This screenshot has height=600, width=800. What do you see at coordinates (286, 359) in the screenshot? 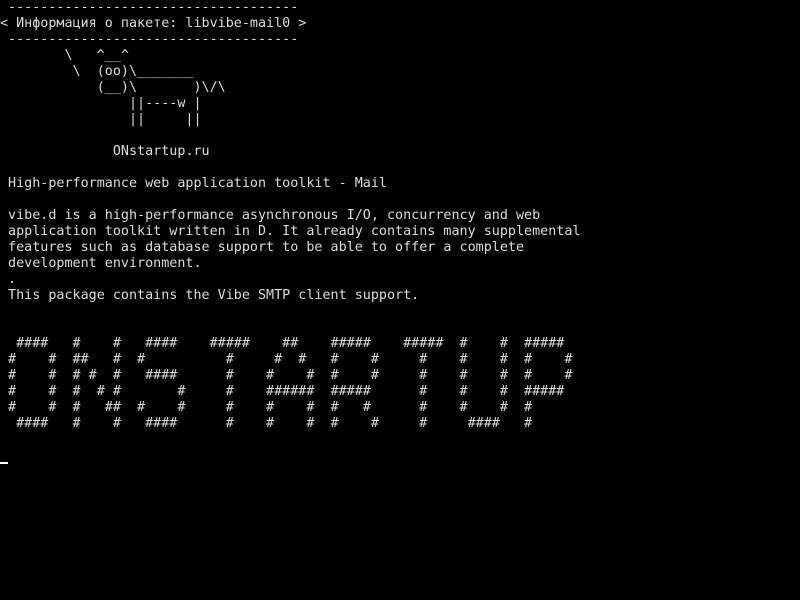
I see `ascii-banner-line: # # ## # # # # # # # # # # # #` at bounding box center [286, 359].